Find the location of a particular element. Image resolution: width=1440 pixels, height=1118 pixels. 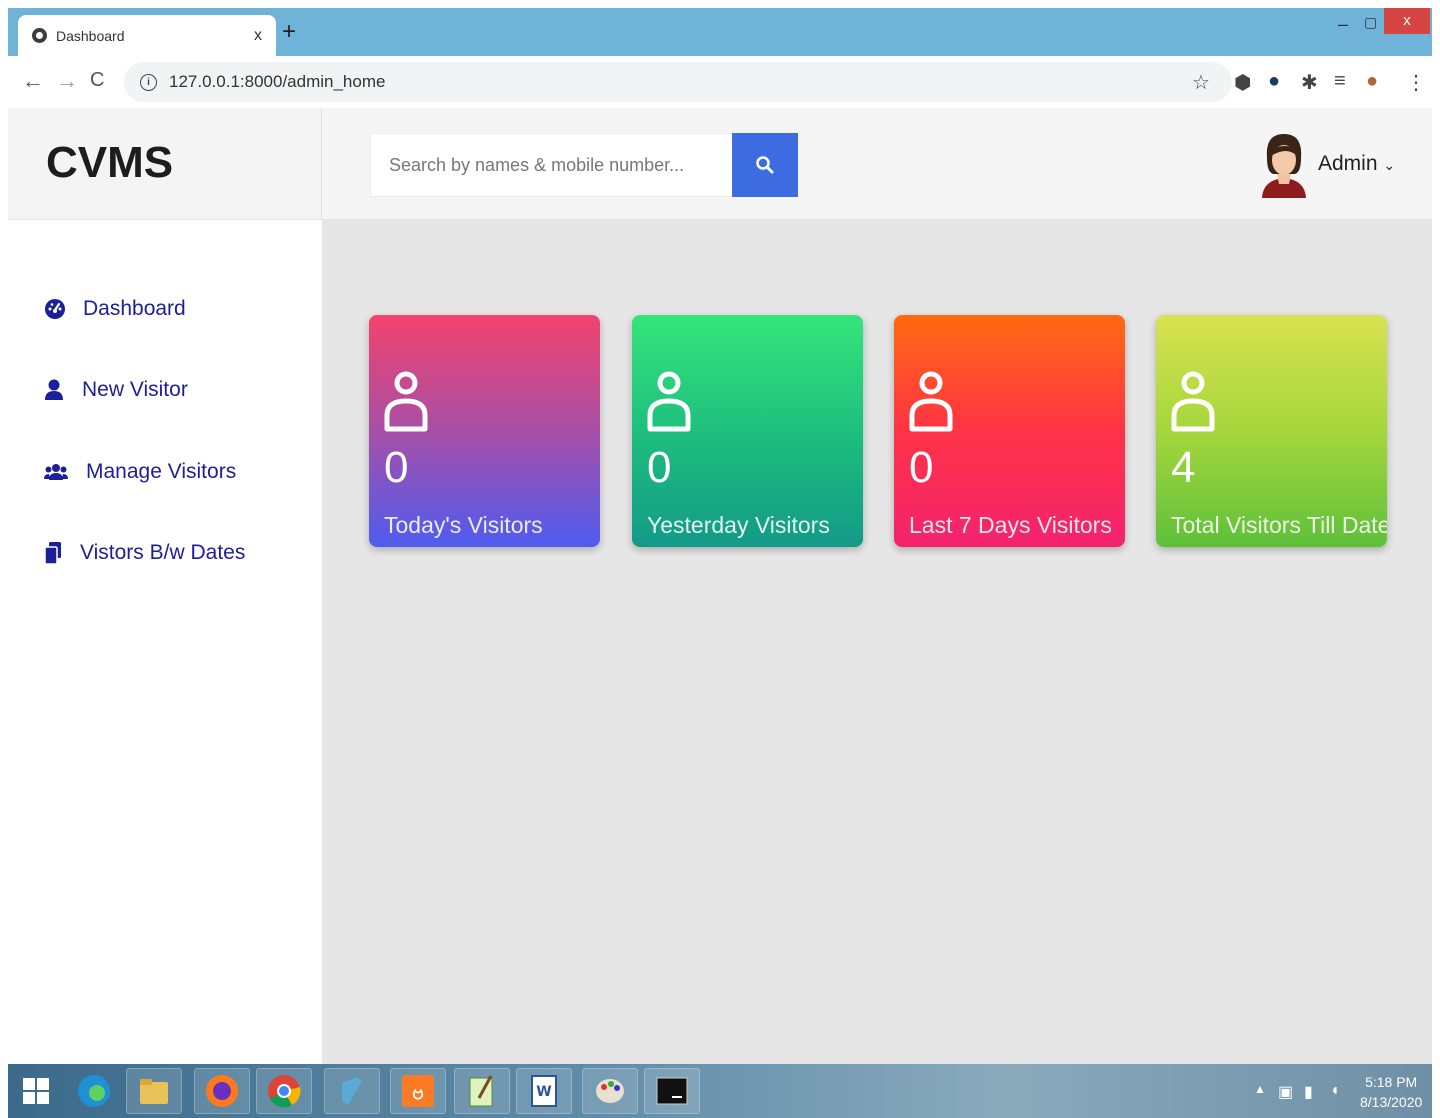

users-icon is located at coordinates (56, 472).